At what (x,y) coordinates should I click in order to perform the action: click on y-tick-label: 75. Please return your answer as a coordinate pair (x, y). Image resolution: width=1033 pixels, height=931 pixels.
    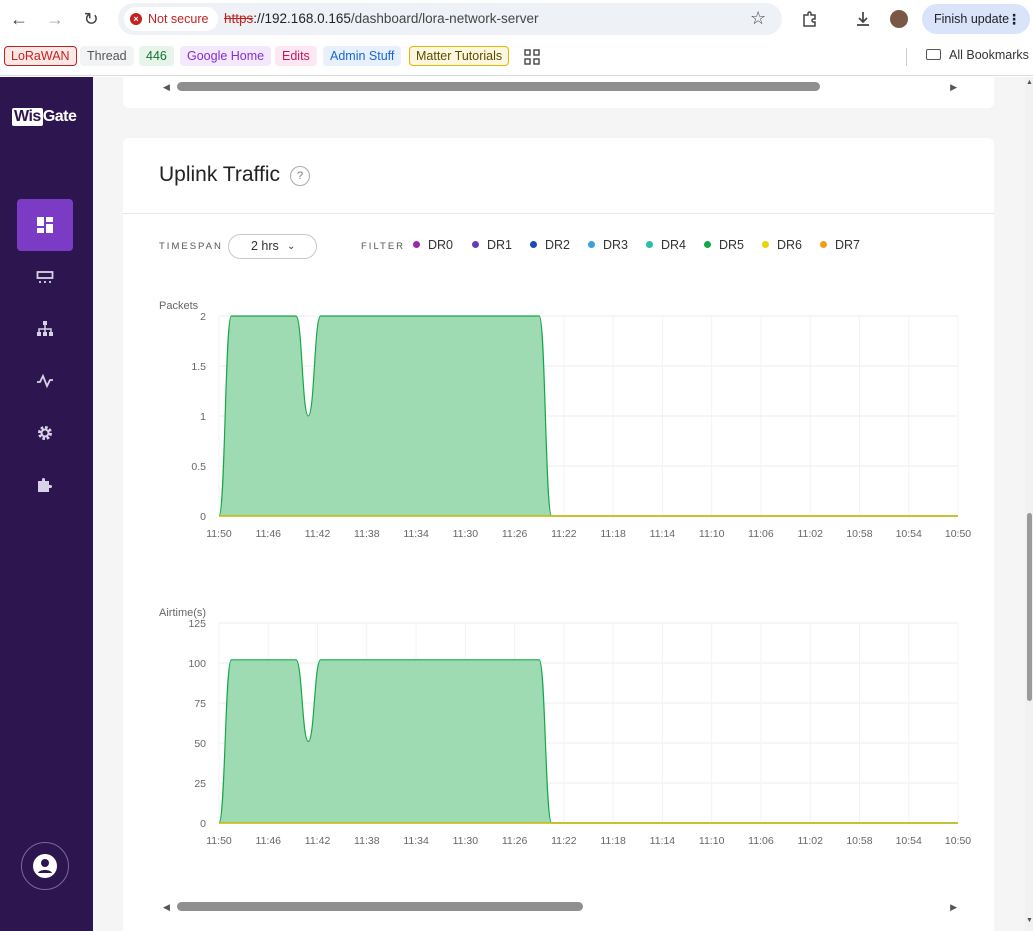
    Looking at the image, I should click on (200, 704).